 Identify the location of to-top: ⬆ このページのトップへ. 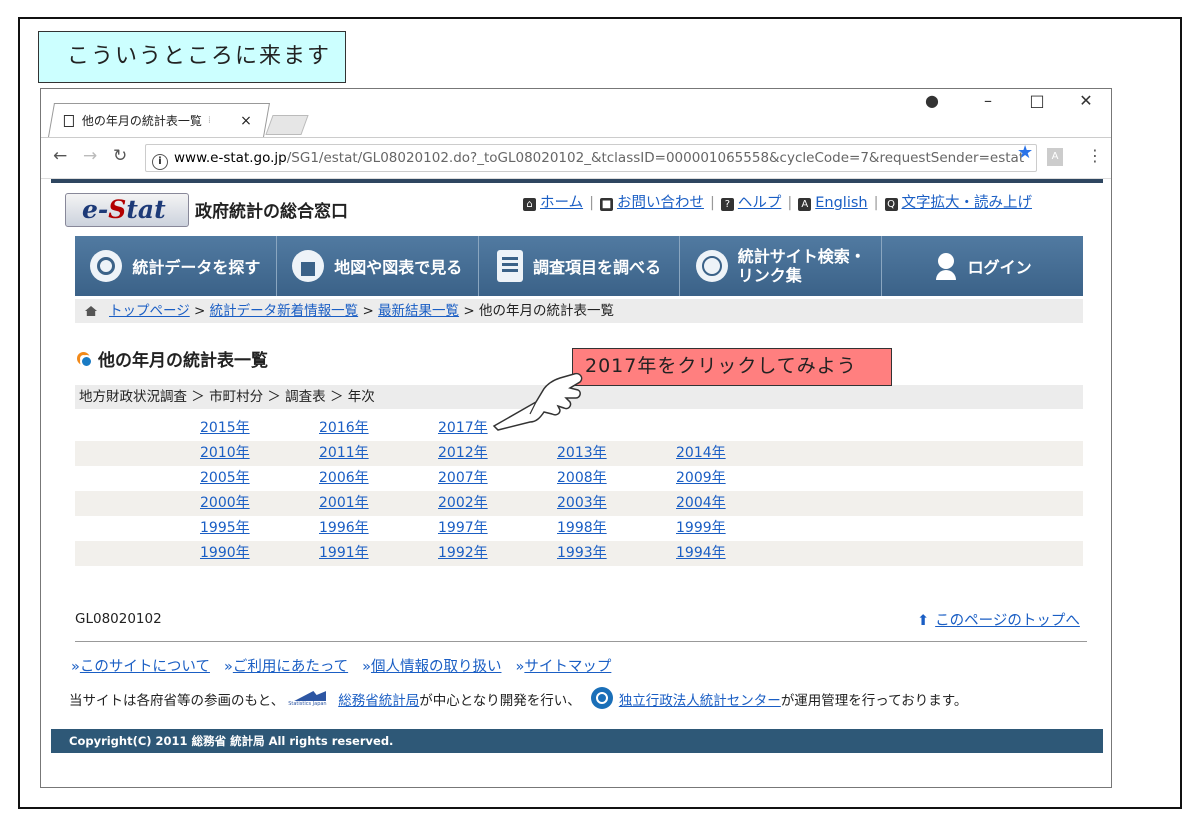
(998, 619).